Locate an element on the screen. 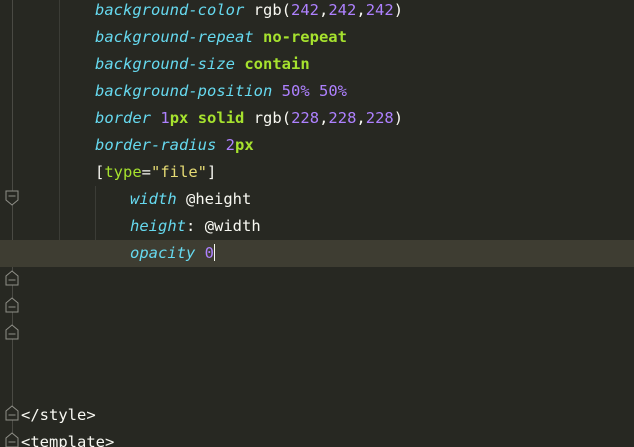  property-name: border is located at coordinates (123, 118).